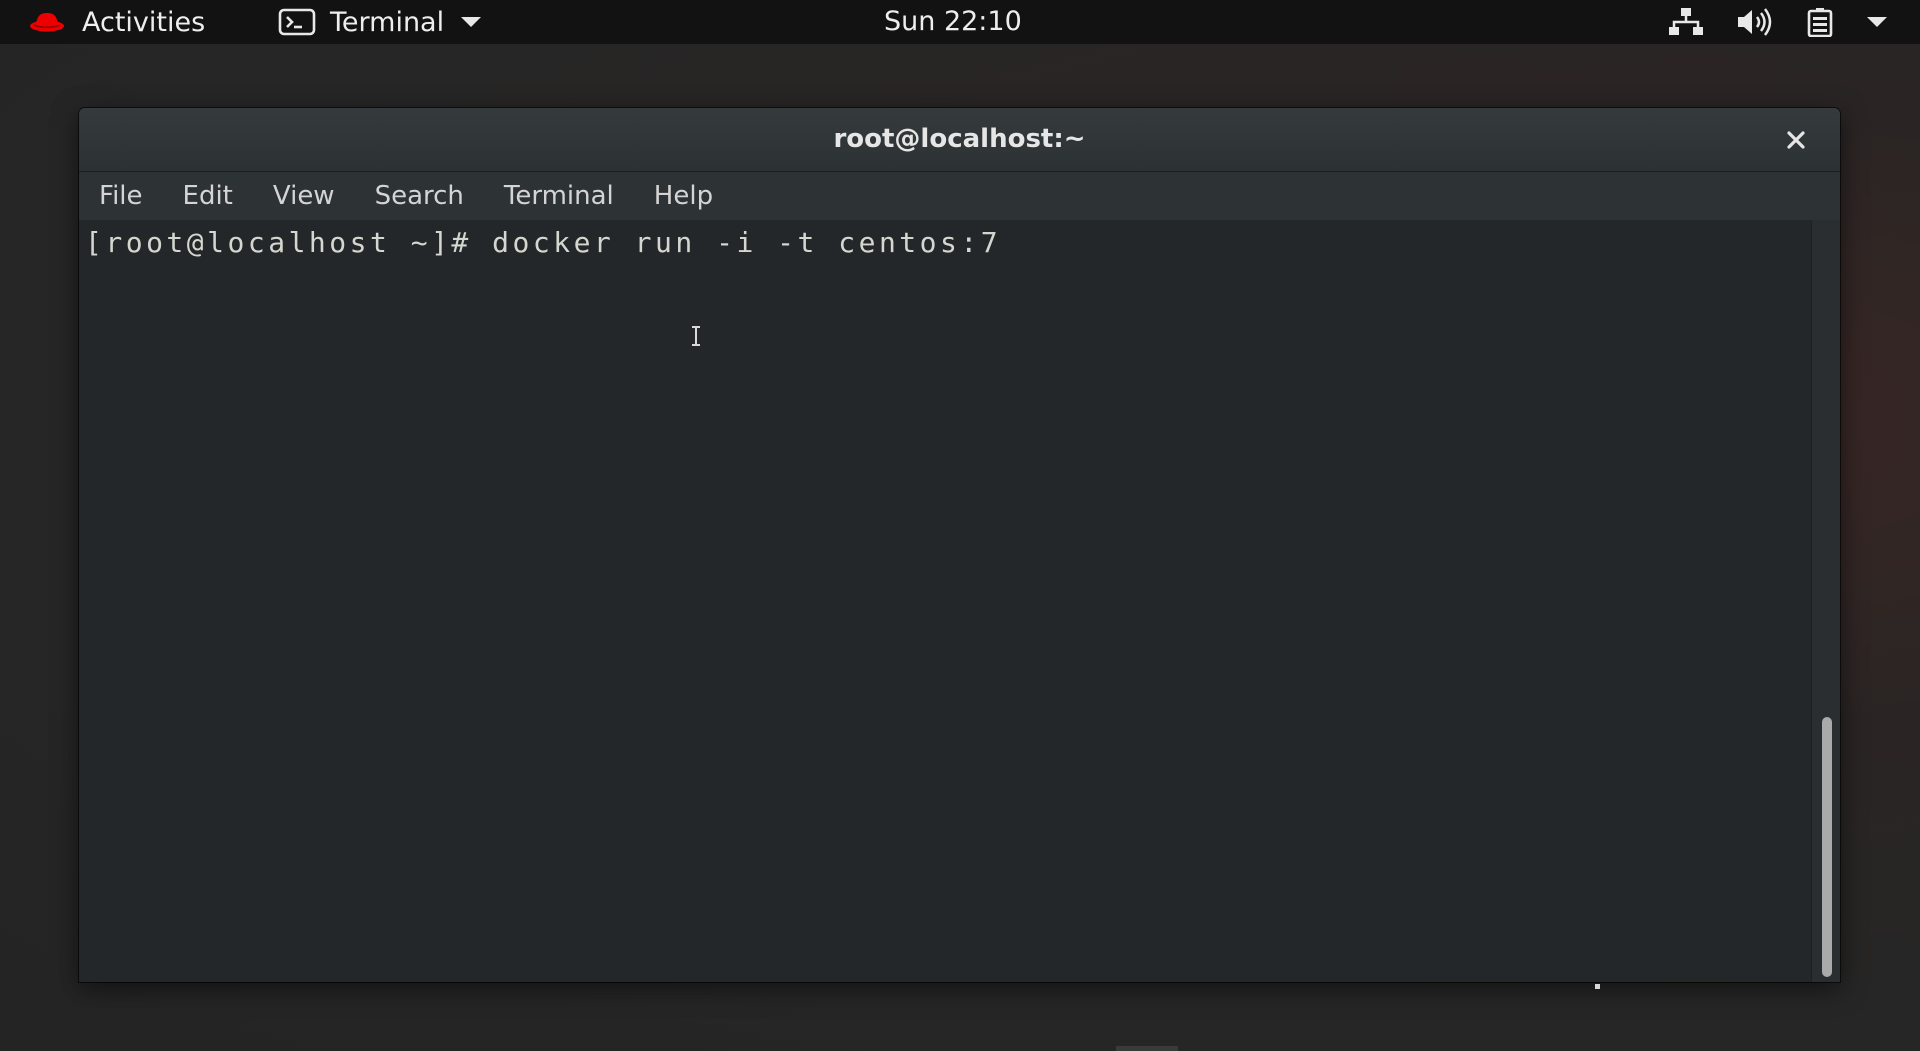 Image resolution: width=1920 pixels, height=1051 pixels. Describe the element at coordinates (304, 196) in the screenshot. I see `menu-view: View` at that location.